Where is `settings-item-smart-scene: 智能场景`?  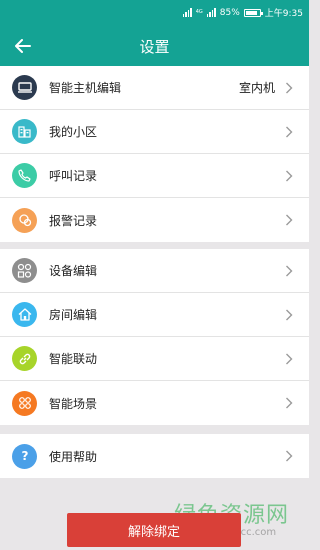
settings-item-smart-scene: 智能场景 is located at coordinates (154, 403).